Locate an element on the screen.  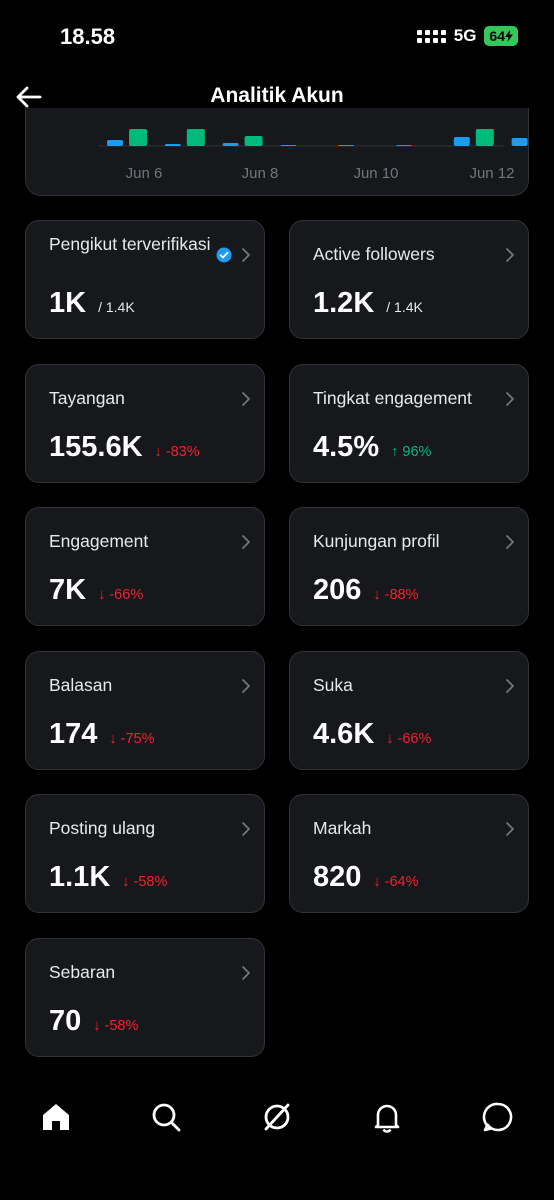
metric-change: ↓ -75% is located at coordinates (132, 738).